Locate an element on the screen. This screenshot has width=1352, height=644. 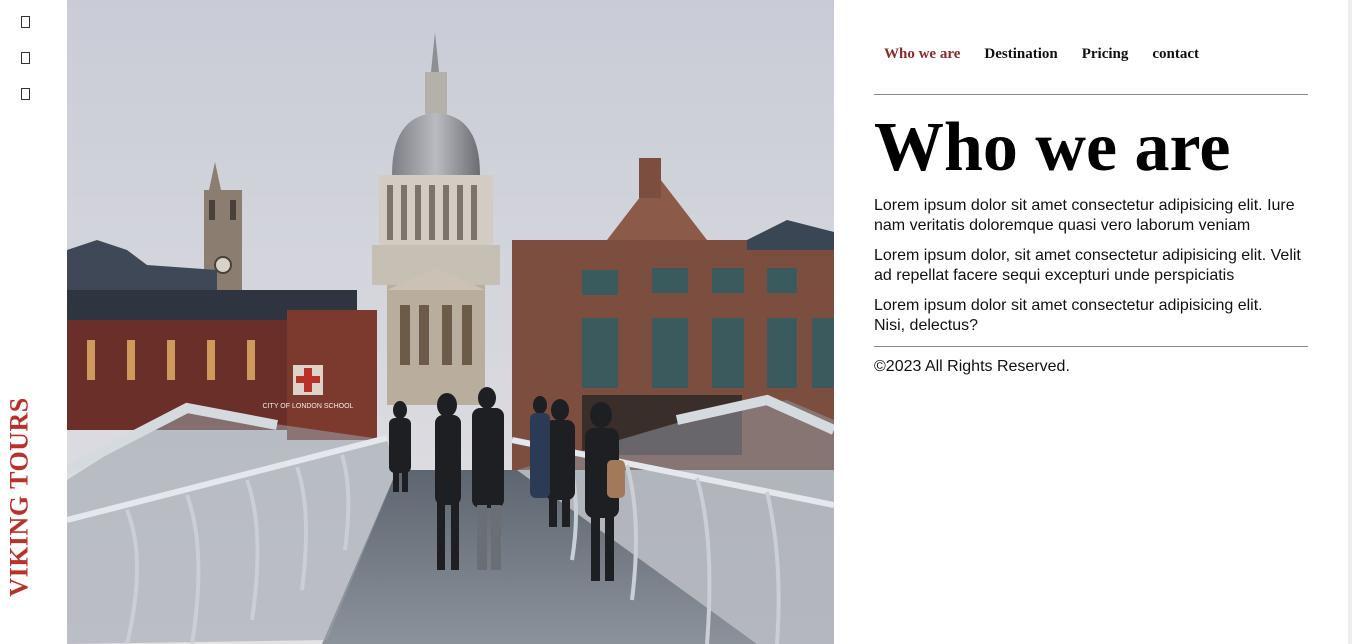
nav-pricing: Pricing is located at coordinates (1105, 54).